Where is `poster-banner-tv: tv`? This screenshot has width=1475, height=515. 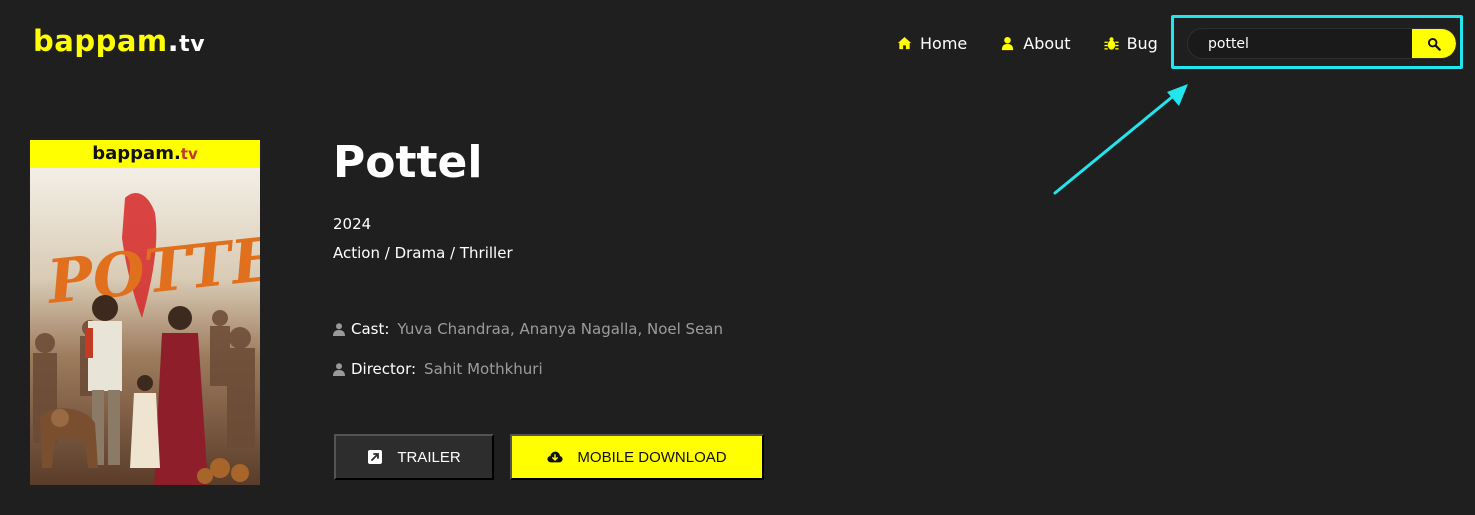 poster-banner-tv: tv is located at coordinates (189, 154).